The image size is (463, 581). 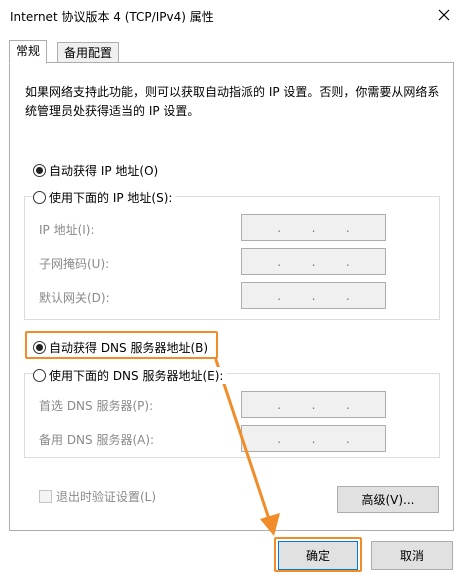 I want to click on radio-auto-dns-label: 自动获得 DNS 服务器地址(B), so click(x=129, y=348).